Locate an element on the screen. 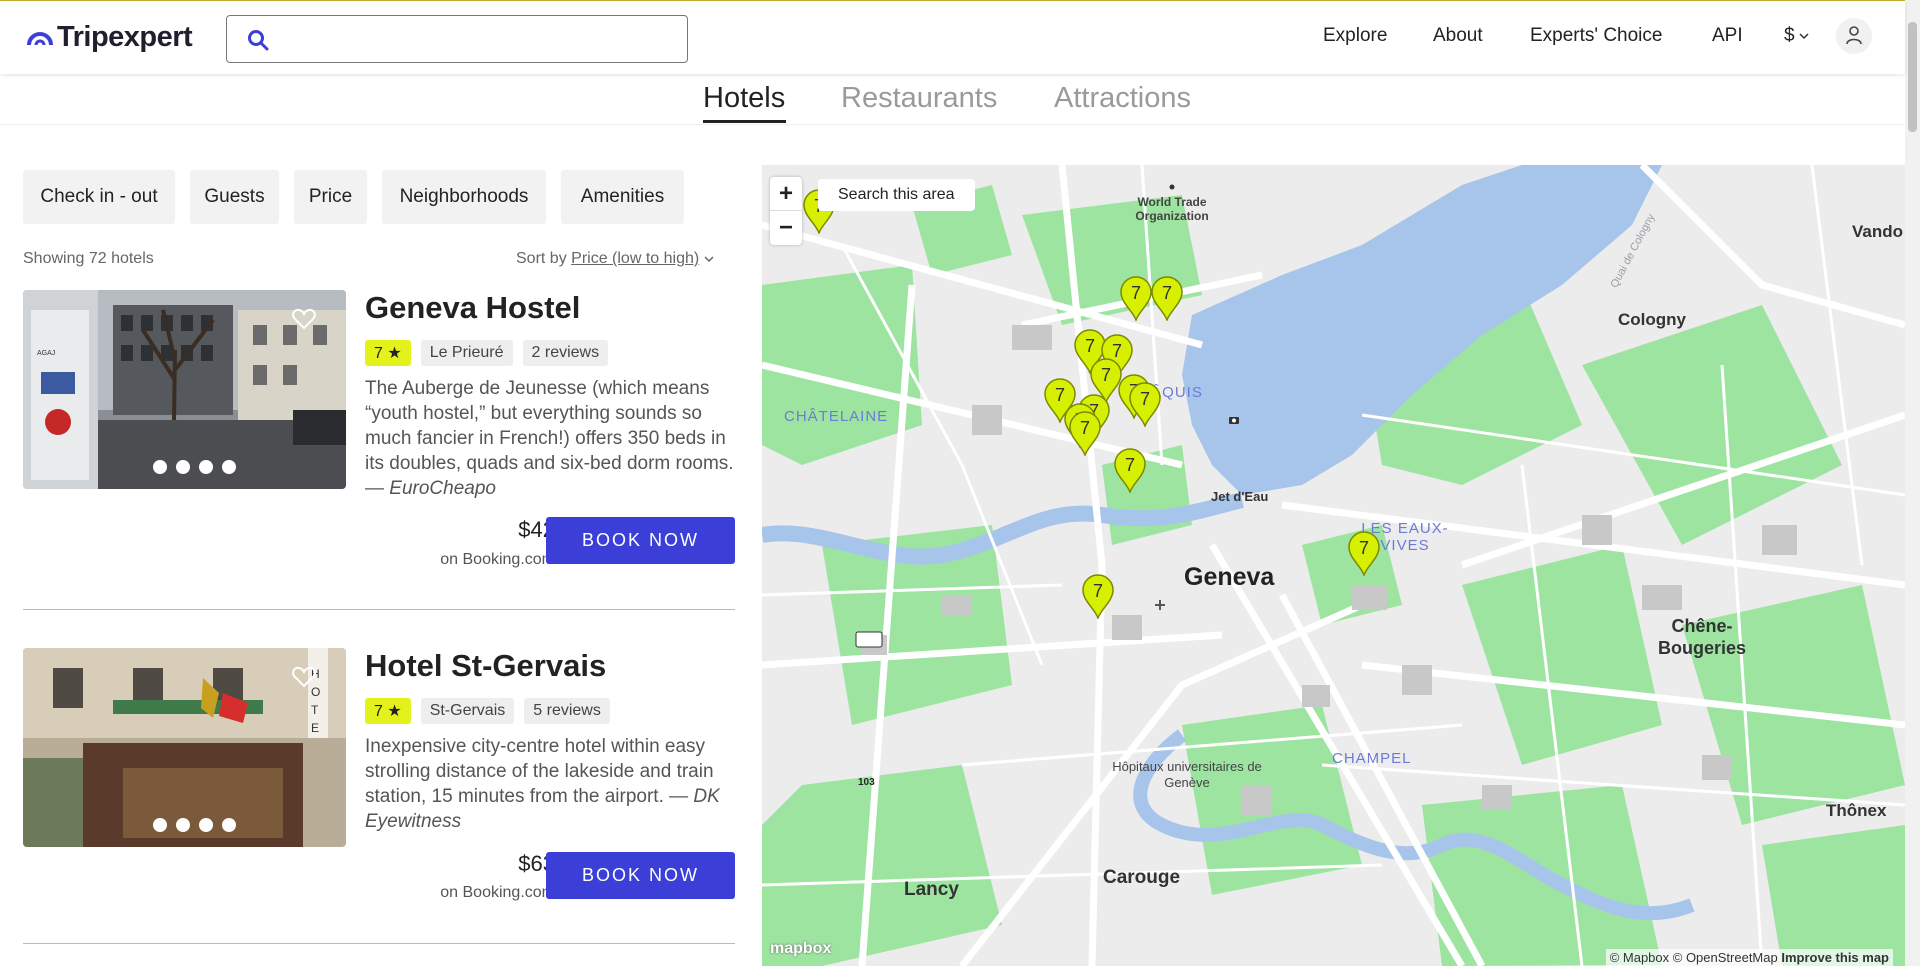 The height and width of the screenshot is (966, 1920). search-icon is located at coordinates (258, 40).